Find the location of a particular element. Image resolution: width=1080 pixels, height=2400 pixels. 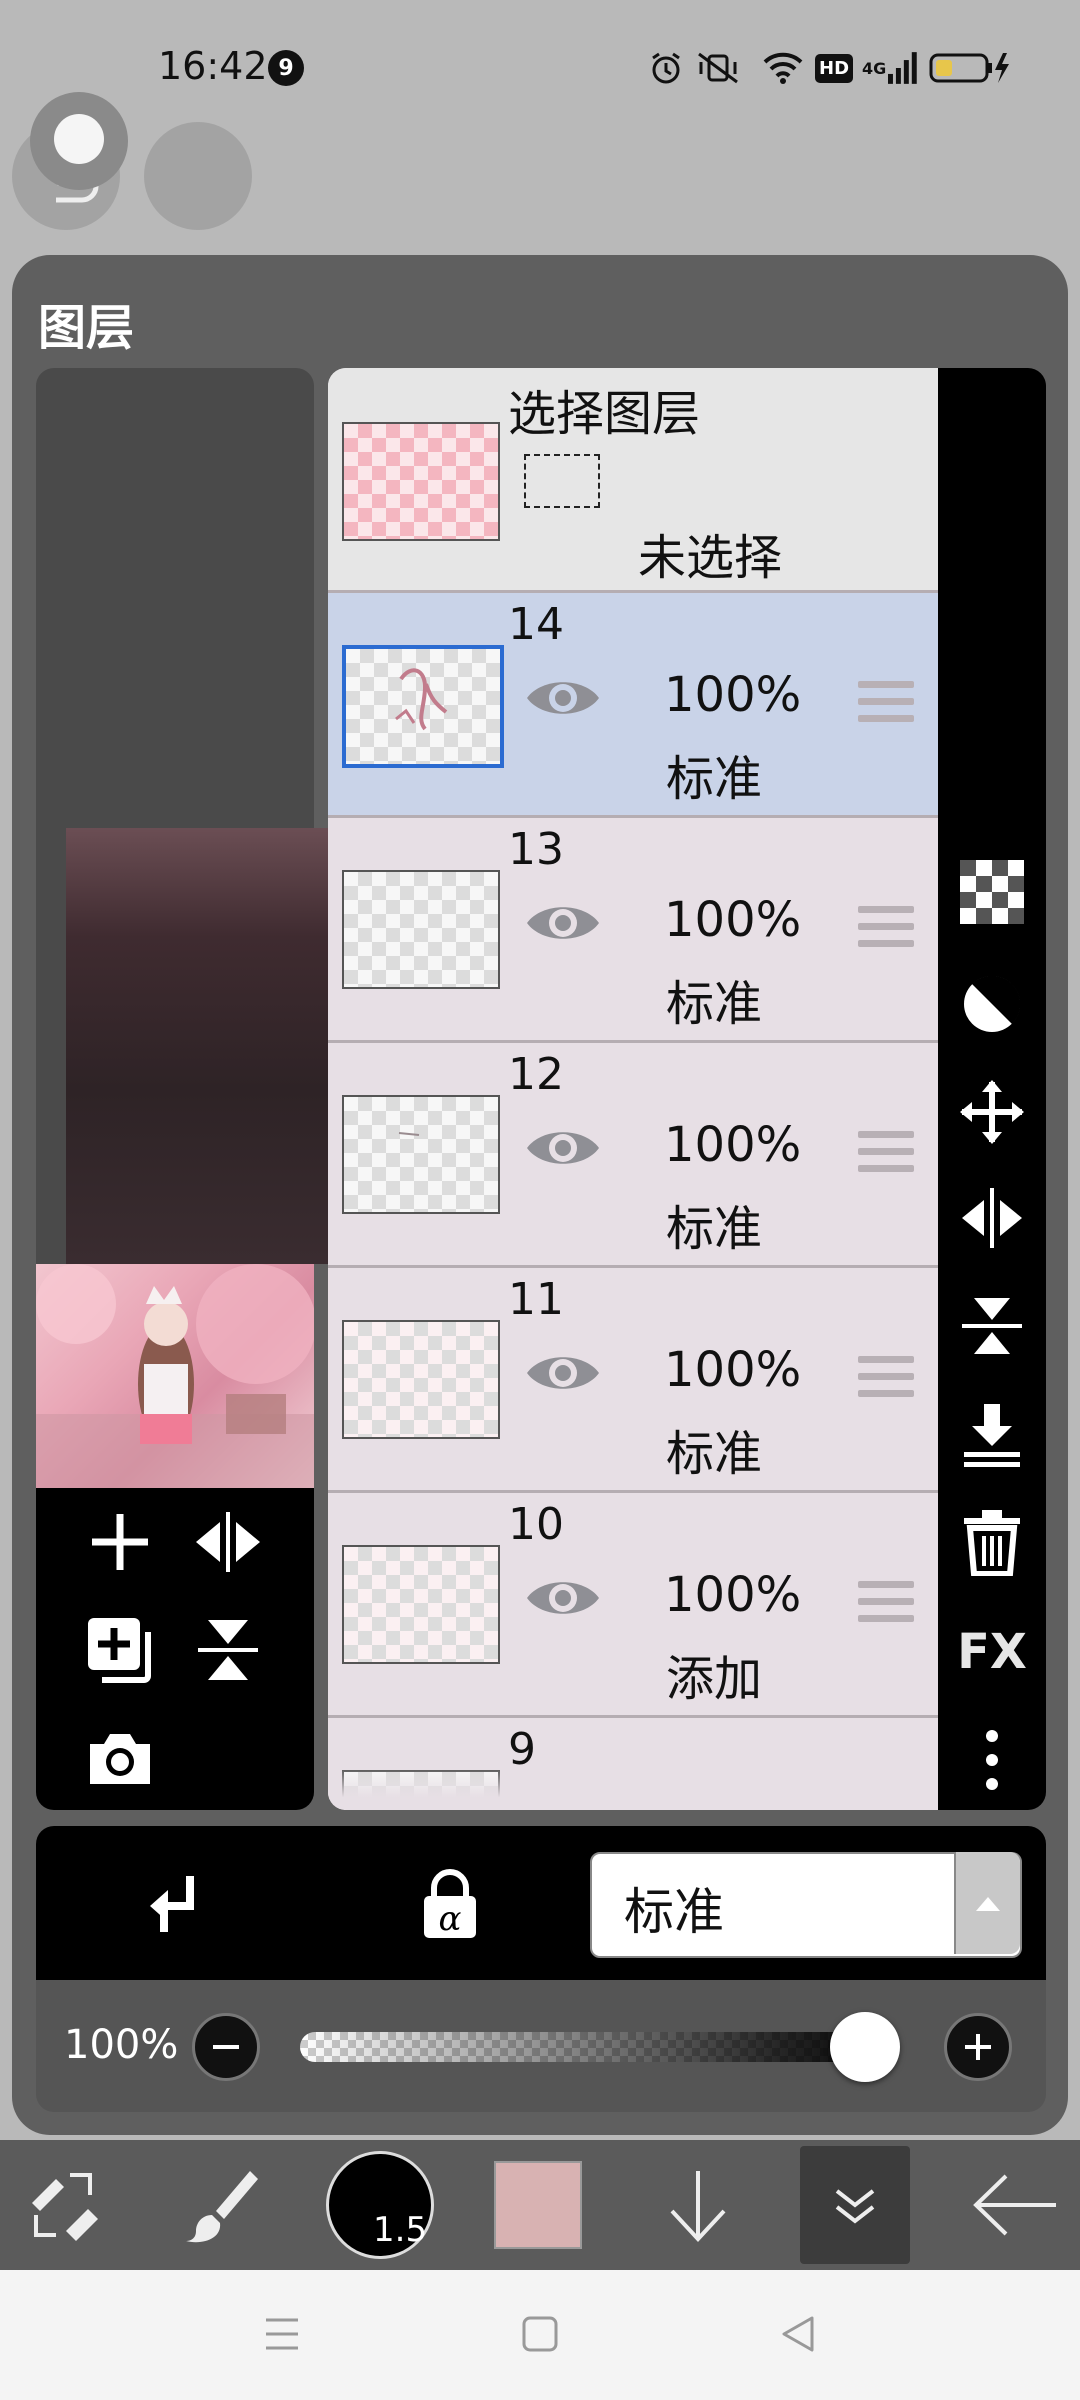

delete-layer-icon is located at coordinates (992, 1542).